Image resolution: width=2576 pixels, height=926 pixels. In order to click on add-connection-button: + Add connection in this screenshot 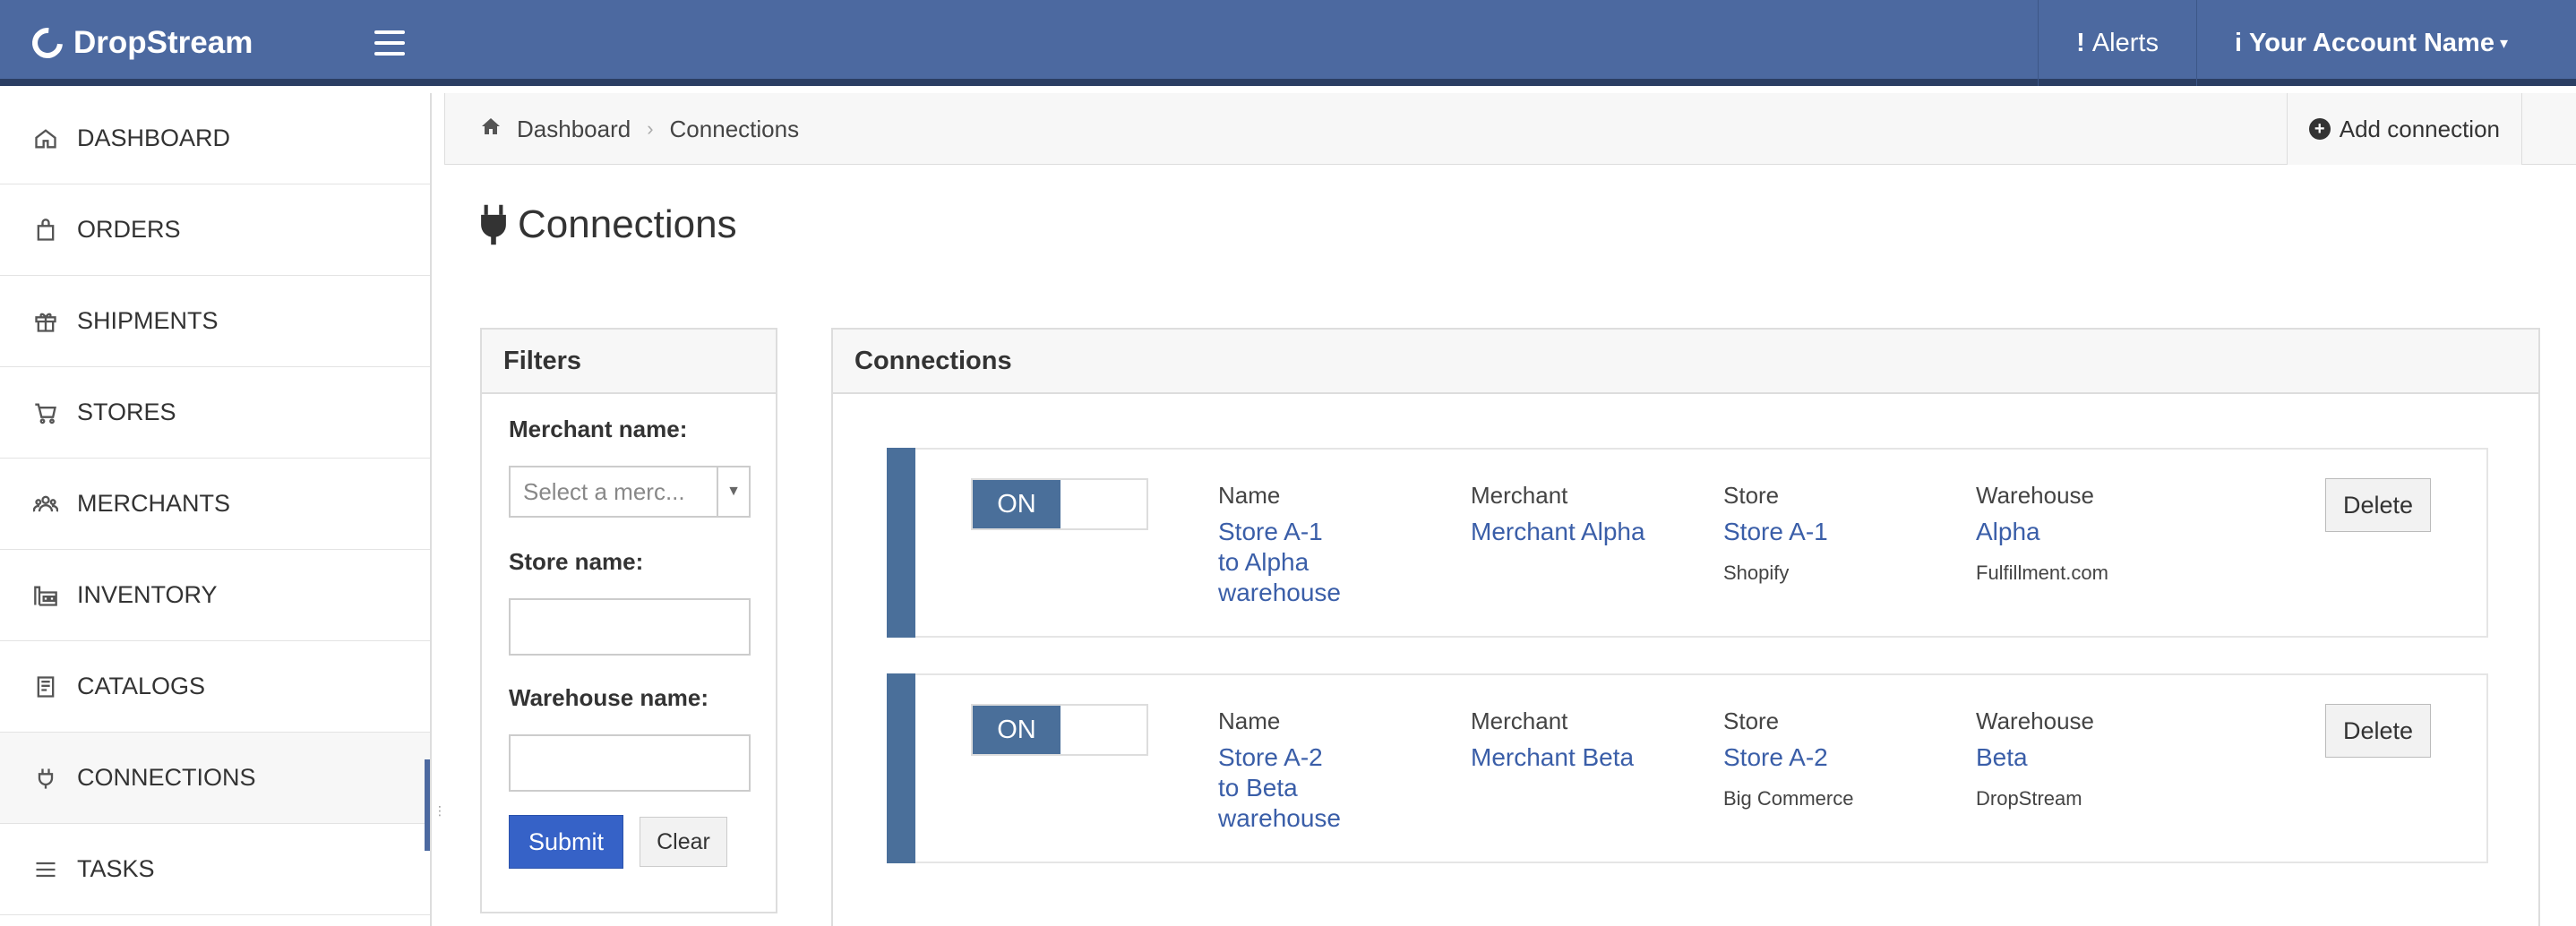, I will do `click(2404, 129)`.